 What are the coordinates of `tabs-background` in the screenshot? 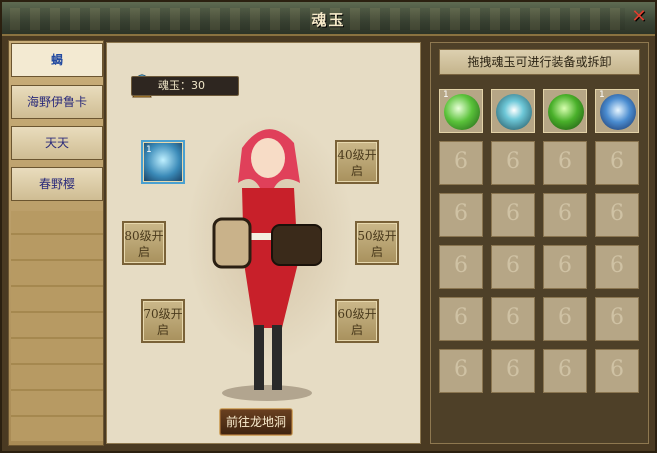 It's located at (57, 326).